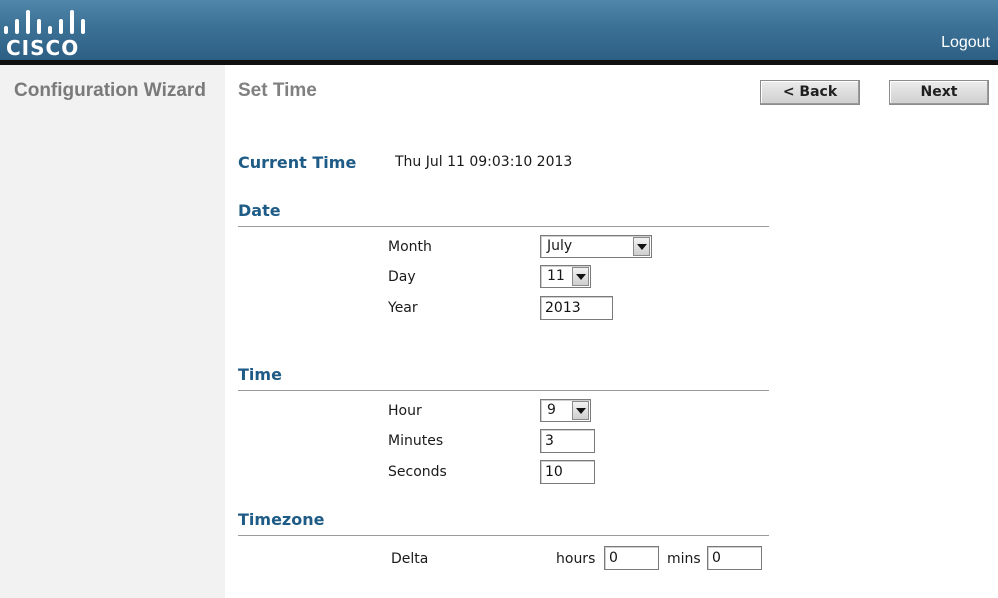  What do you see at coordinates (631, 558) in the screenshot?
I see `timezone-hours-input` at bounding box center [631, 558].